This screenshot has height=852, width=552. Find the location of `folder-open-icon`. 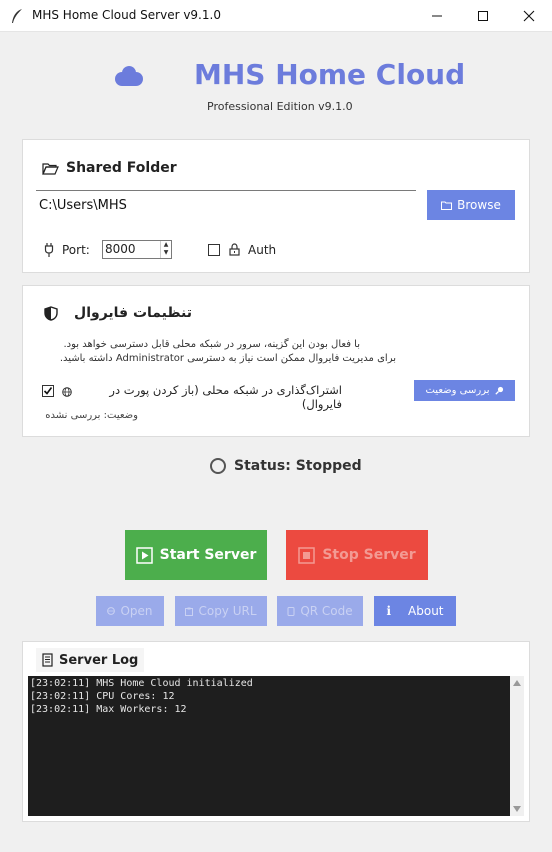

folder-open-icon is located at coordinates (50, 169).